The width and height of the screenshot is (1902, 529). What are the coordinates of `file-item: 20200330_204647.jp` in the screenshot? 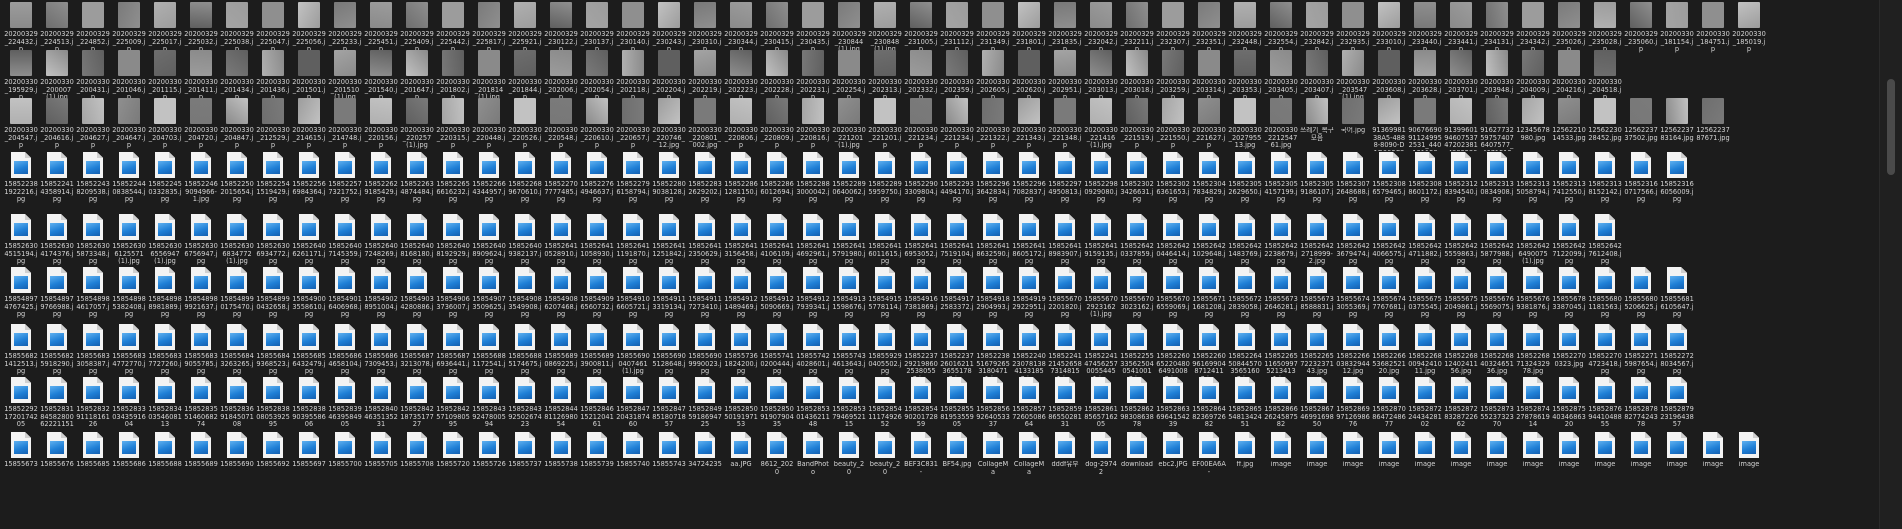 It's located at (129, 125).